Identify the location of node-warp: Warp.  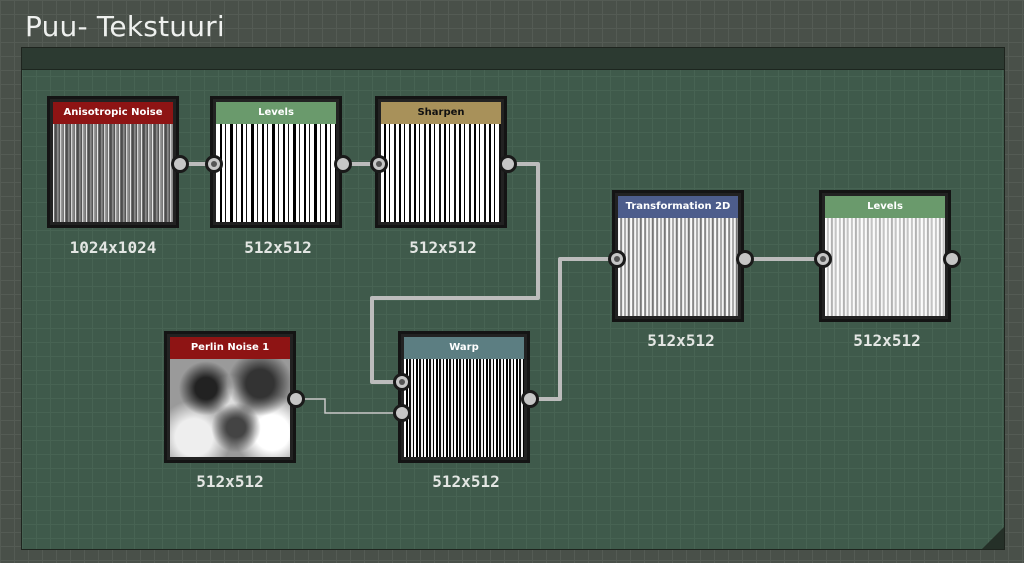
(464, 397).